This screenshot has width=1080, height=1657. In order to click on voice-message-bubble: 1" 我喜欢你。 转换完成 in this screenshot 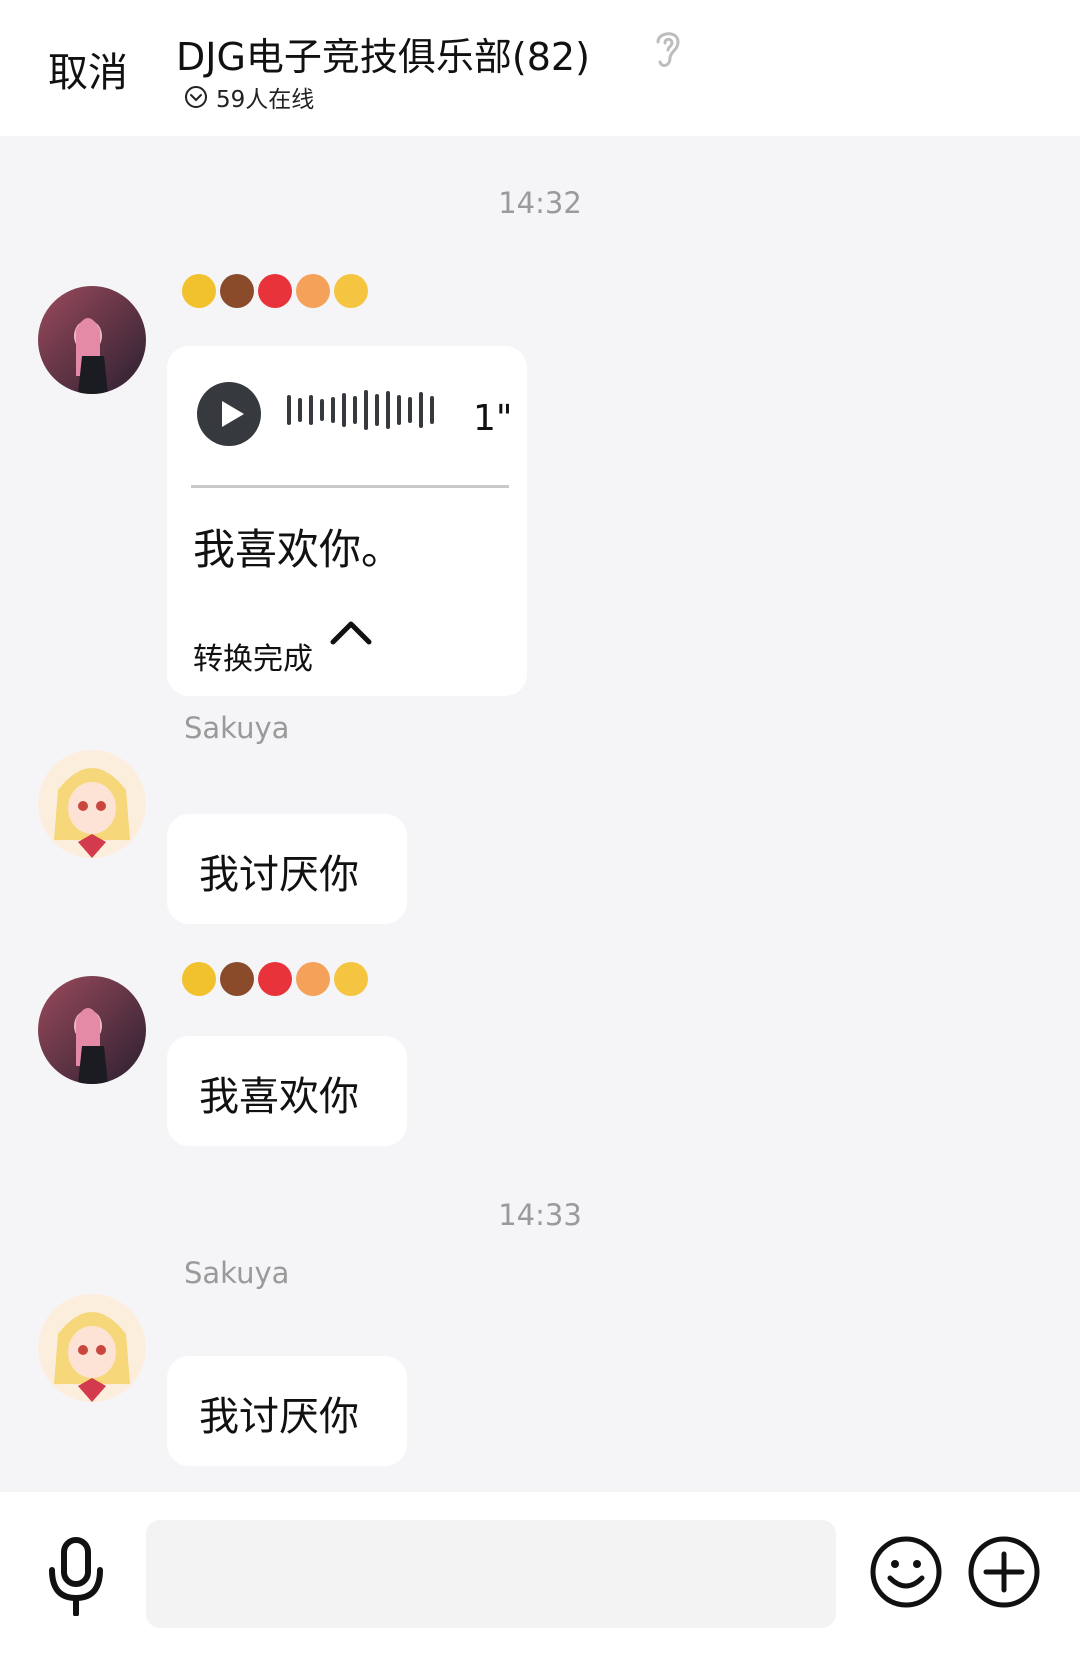, I will do `click(347, 521)`.